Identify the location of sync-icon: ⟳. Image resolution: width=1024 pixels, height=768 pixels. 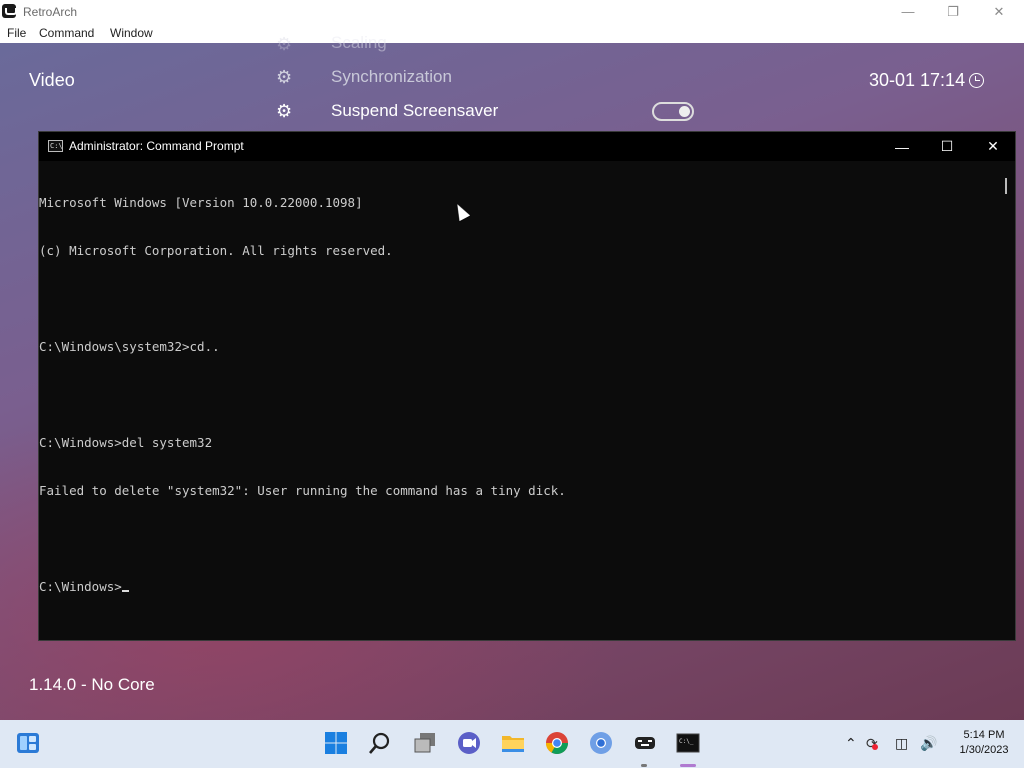
(872, 743).